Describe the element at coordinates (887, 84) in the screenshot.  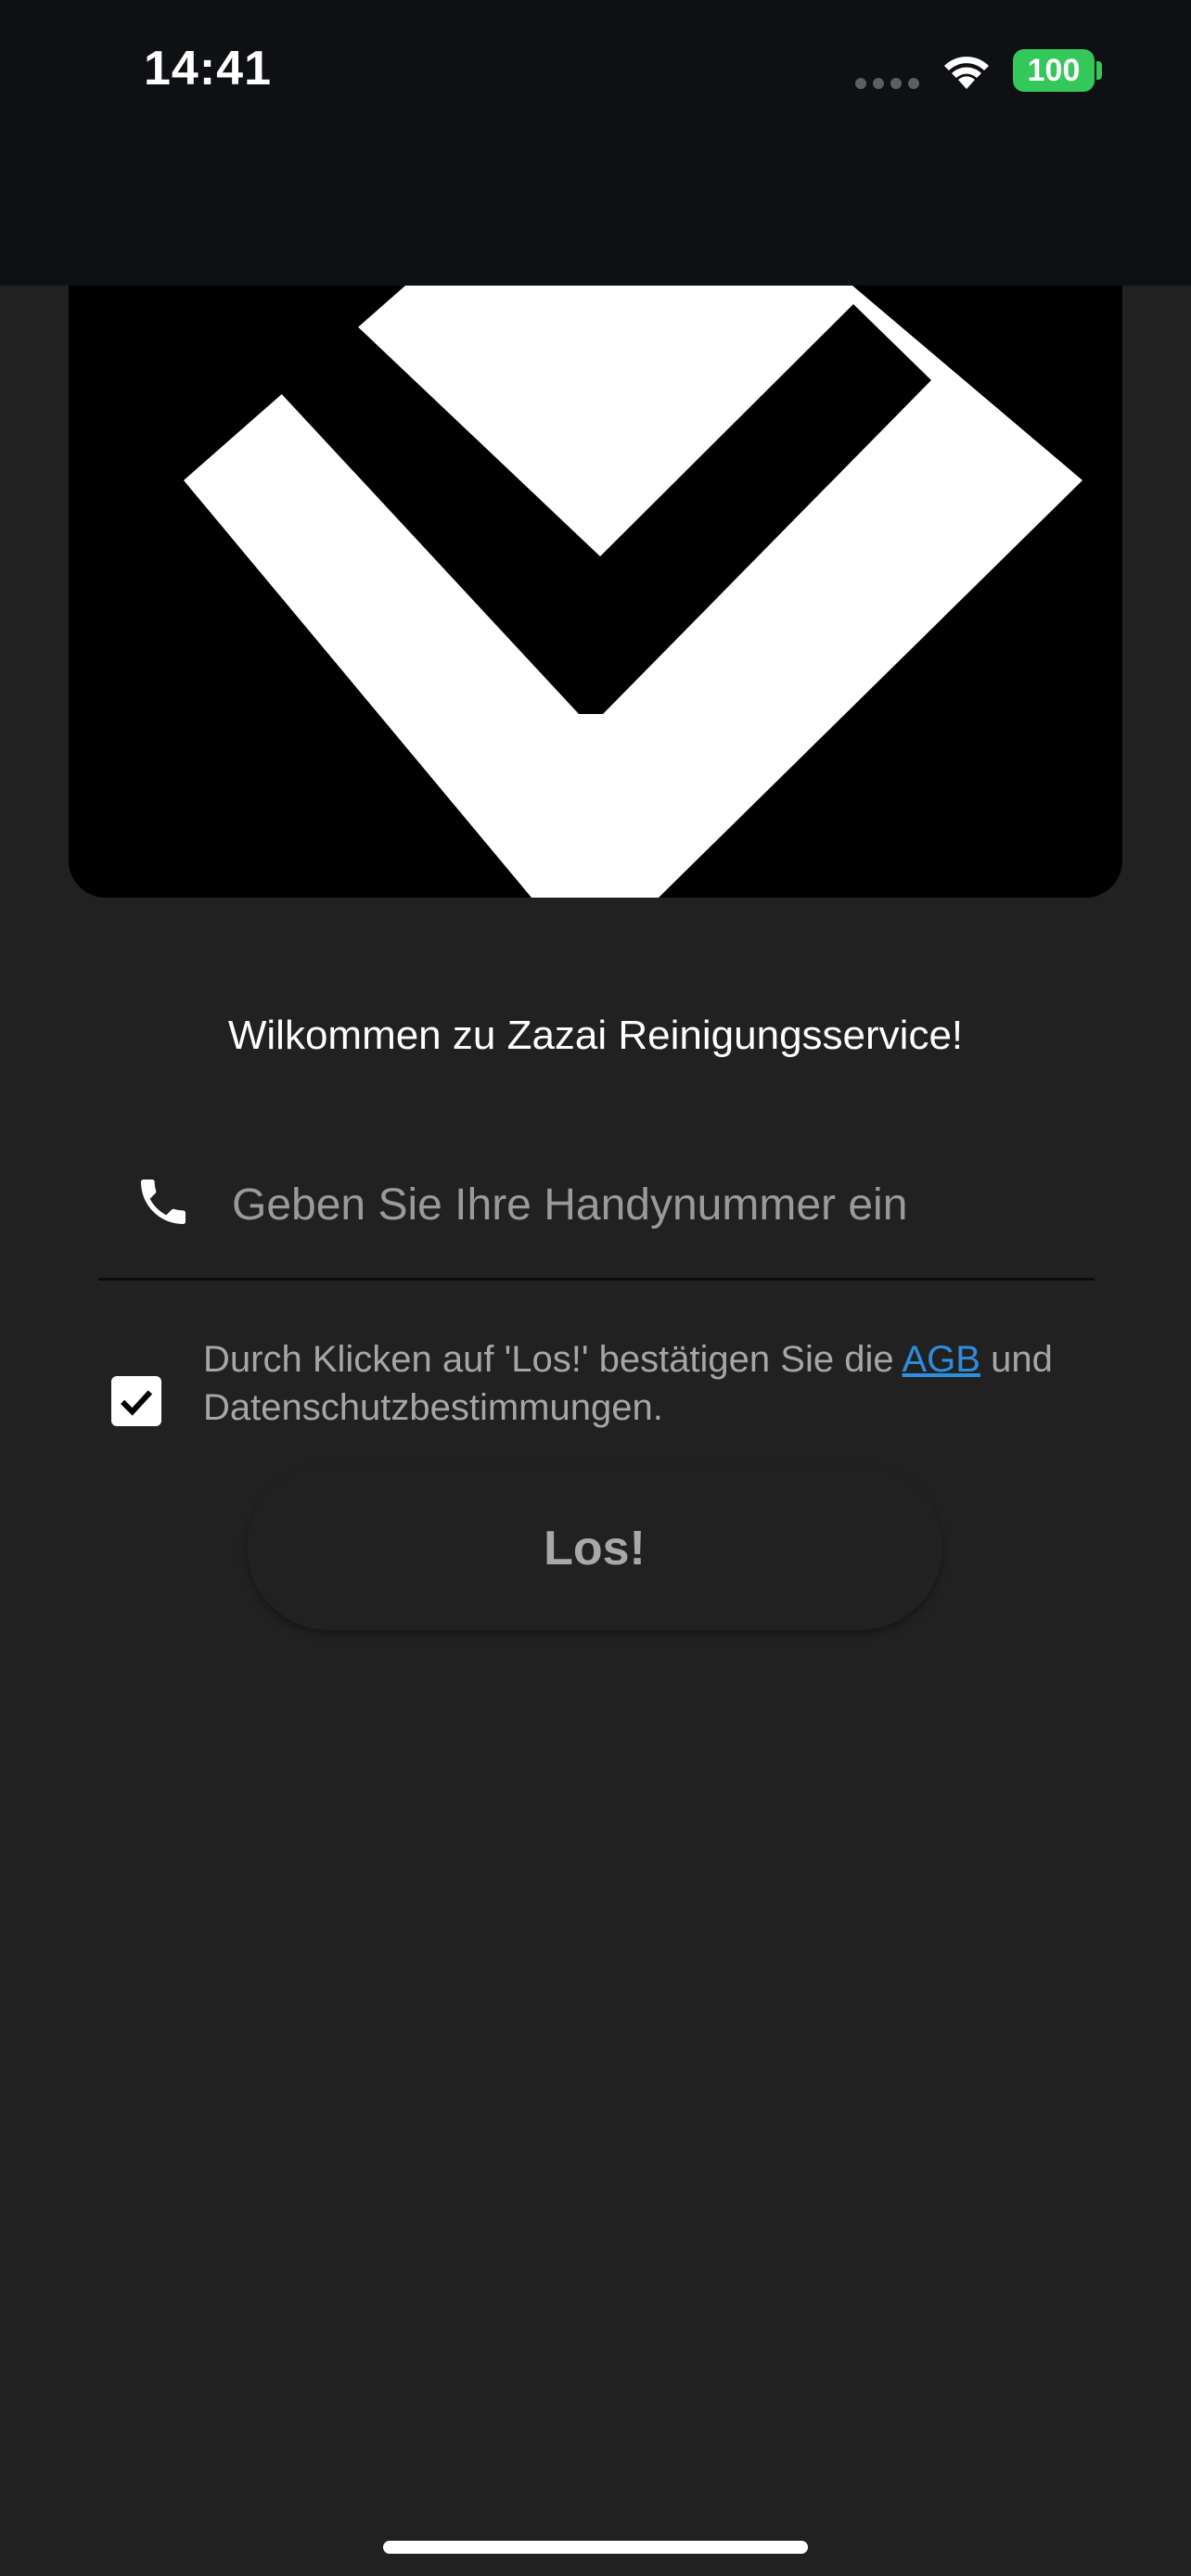
I see `cellular-signal-icon` at that location.